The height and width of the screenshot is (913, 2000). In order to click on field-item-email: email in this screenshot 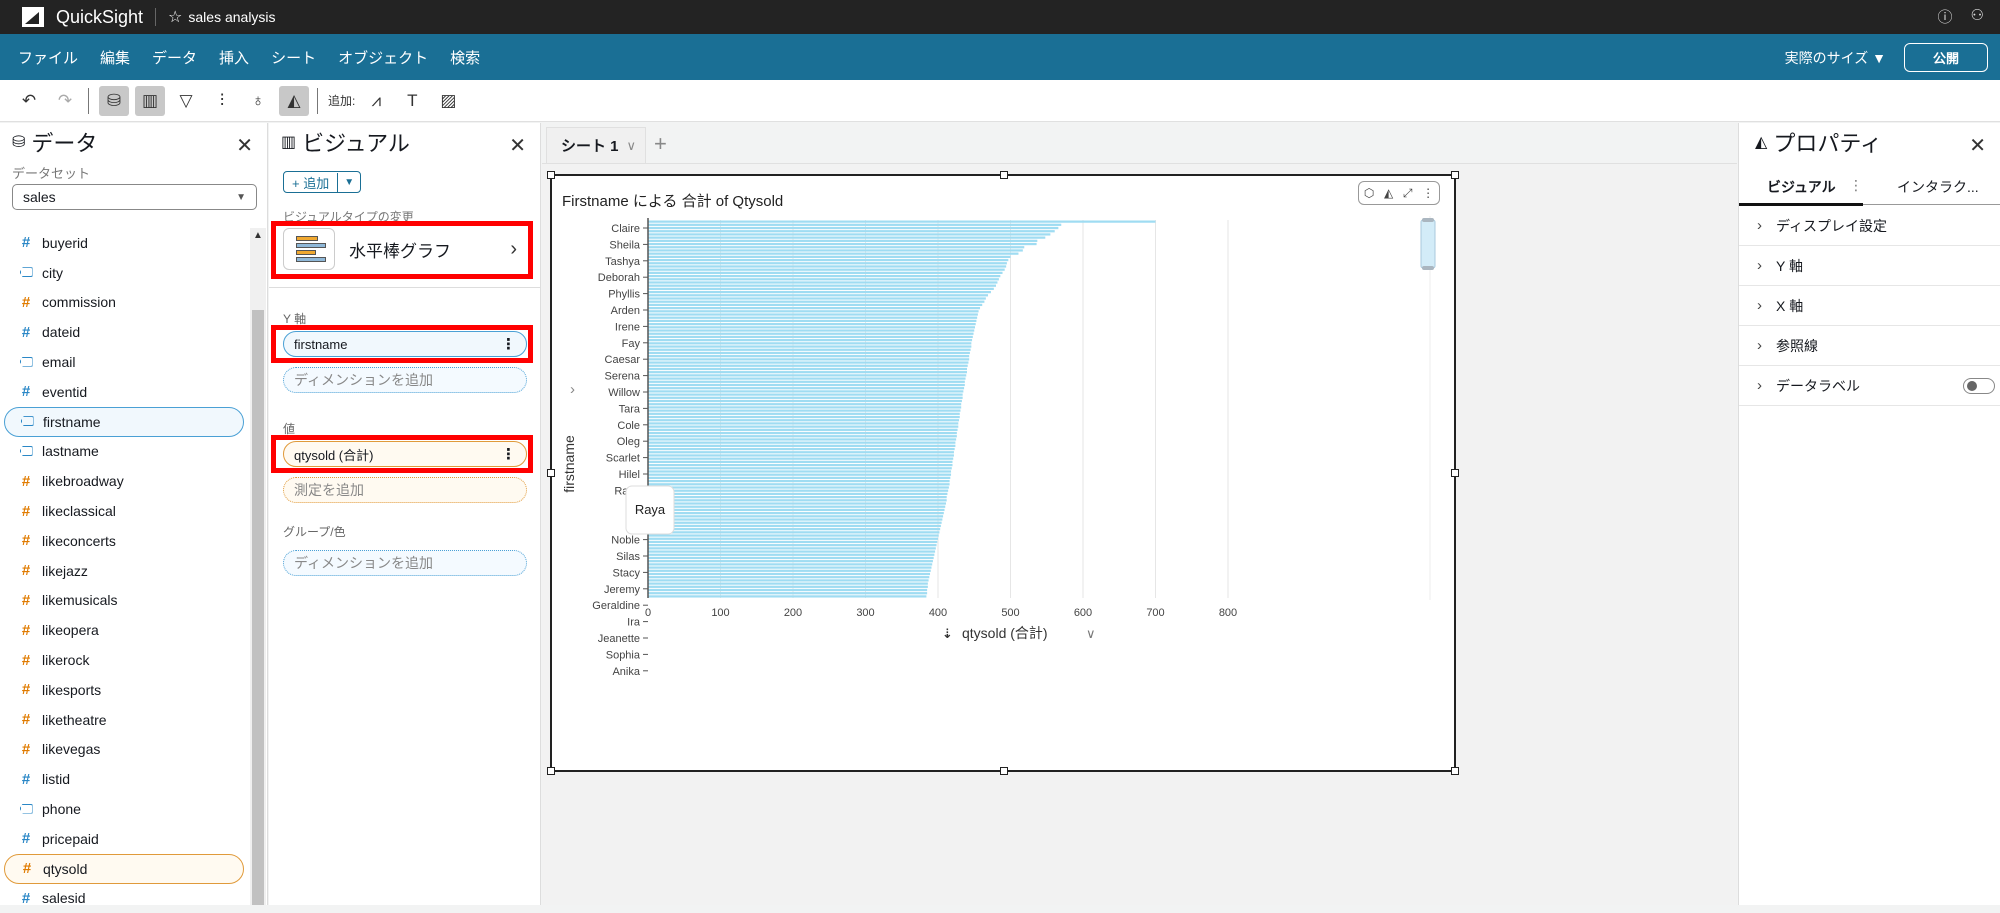, I will do `click(124, 362)`.